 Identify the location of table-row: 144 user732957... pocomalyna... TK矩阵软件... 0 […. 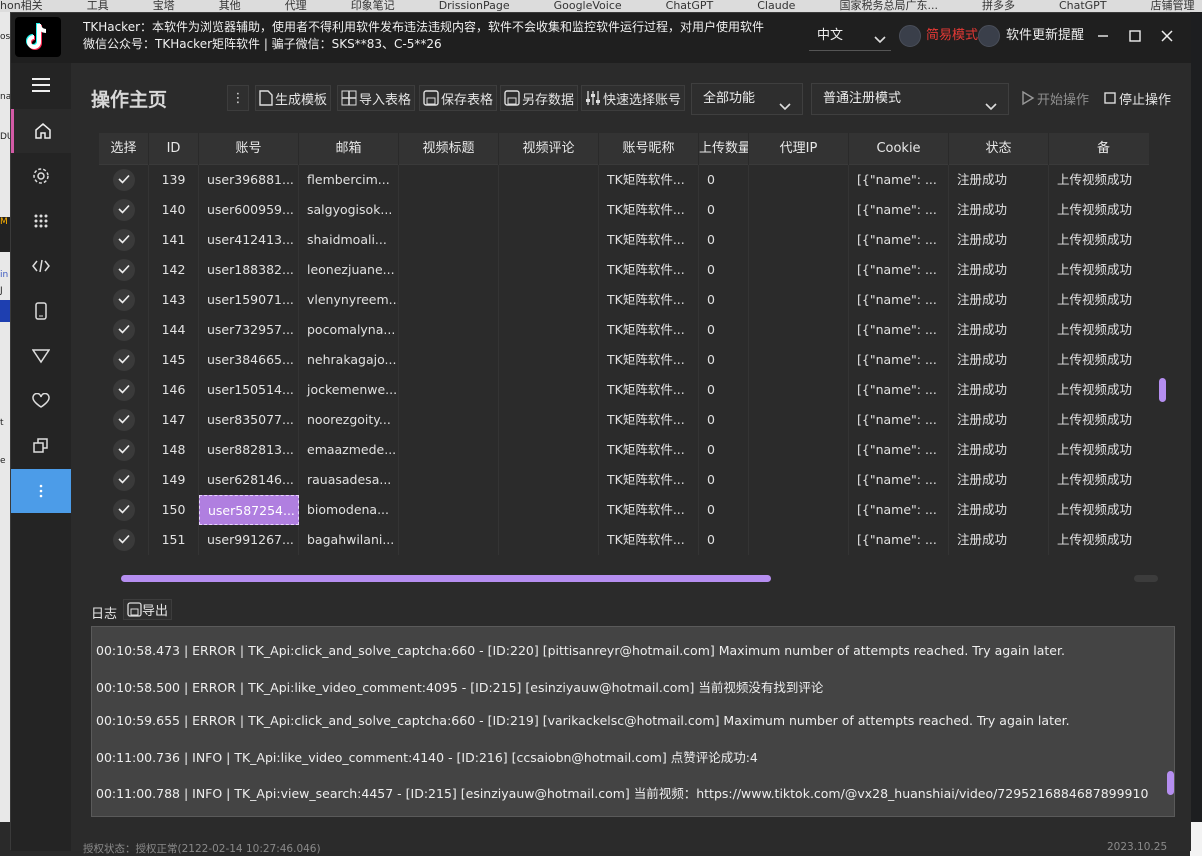
(624, 330).